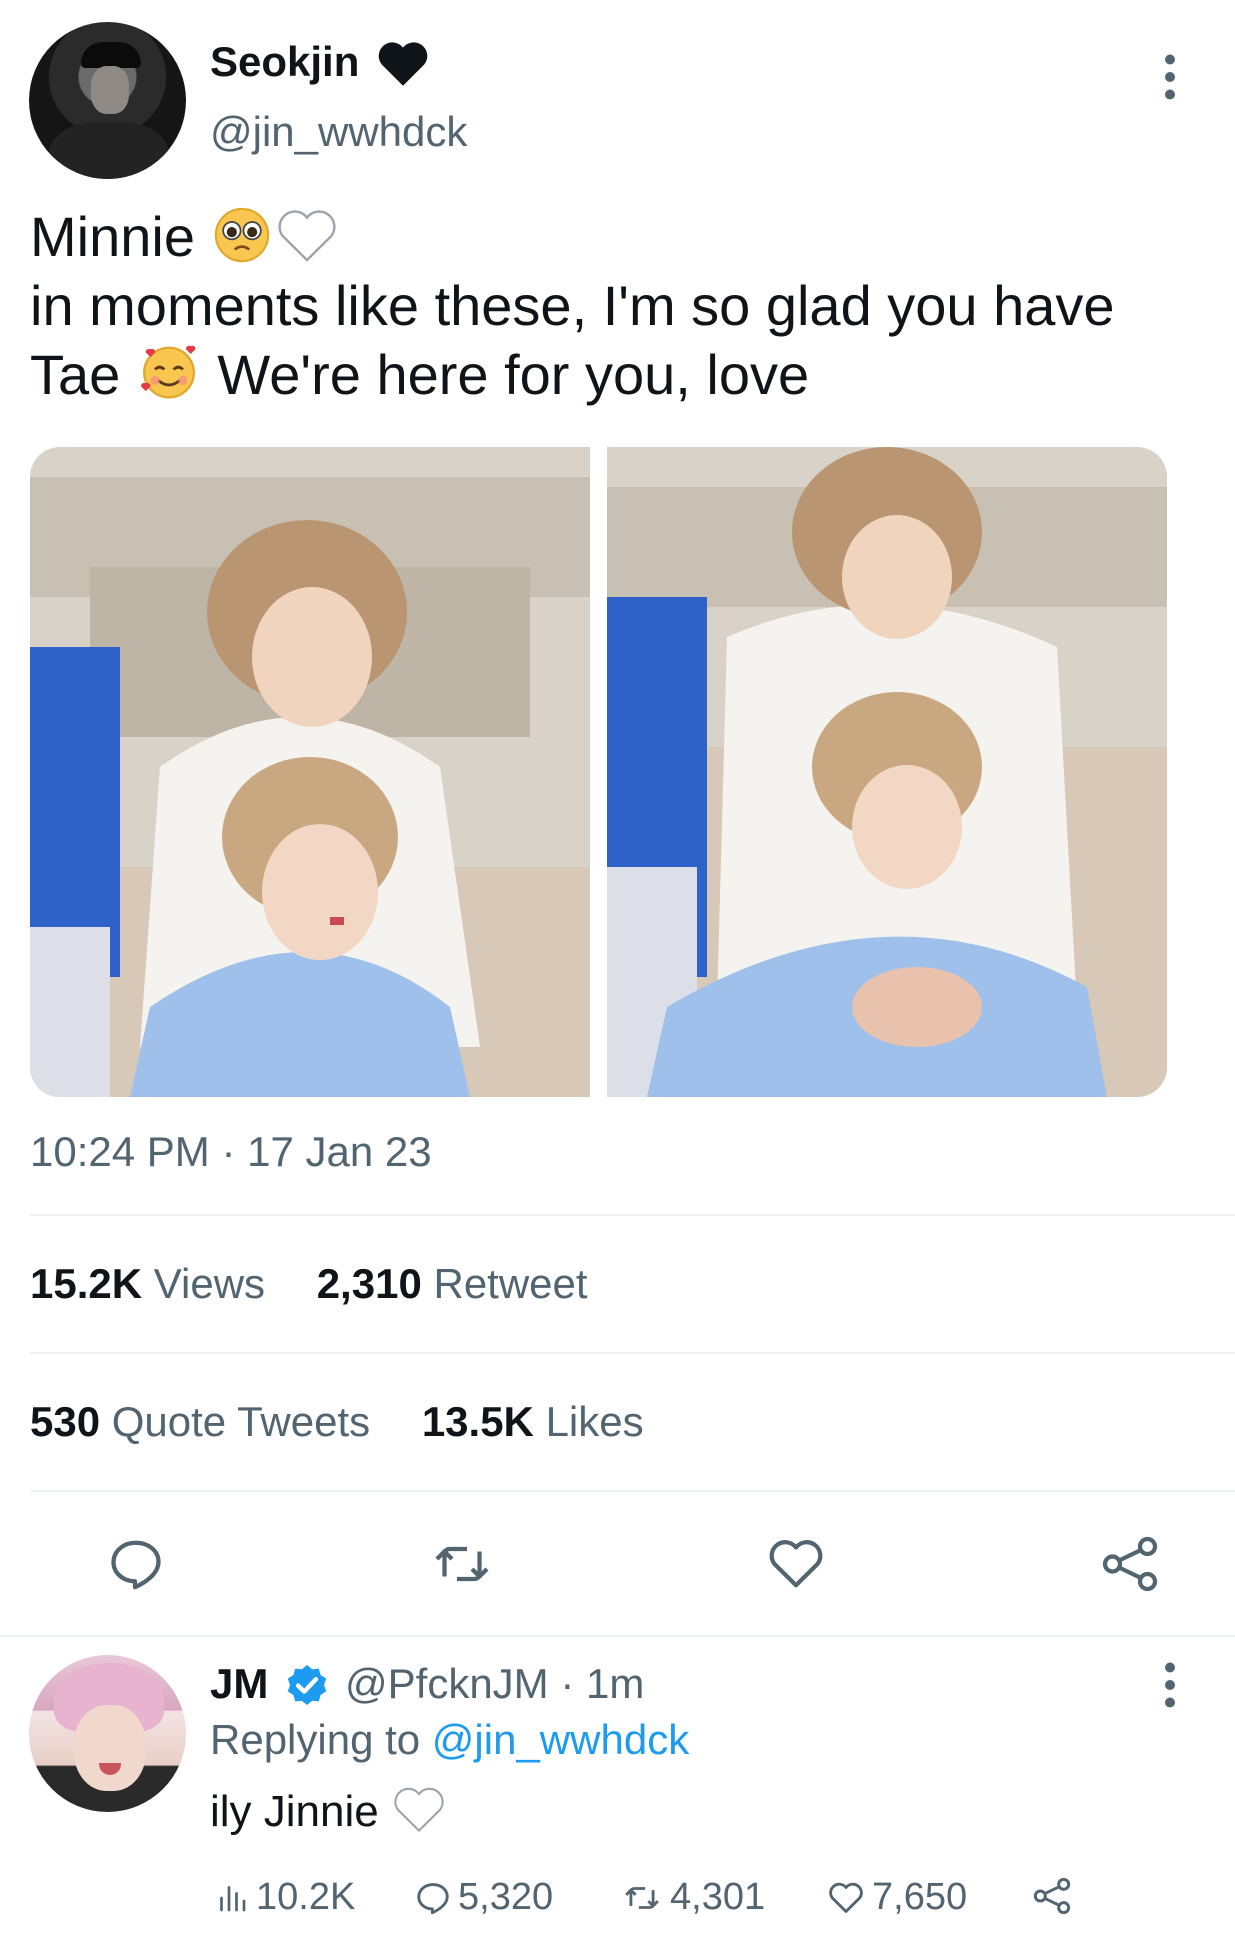  What do you see at coordinates (241, 235) in the screenshot?
I see `pleading-face-icon` at bounding box center [241, 235].